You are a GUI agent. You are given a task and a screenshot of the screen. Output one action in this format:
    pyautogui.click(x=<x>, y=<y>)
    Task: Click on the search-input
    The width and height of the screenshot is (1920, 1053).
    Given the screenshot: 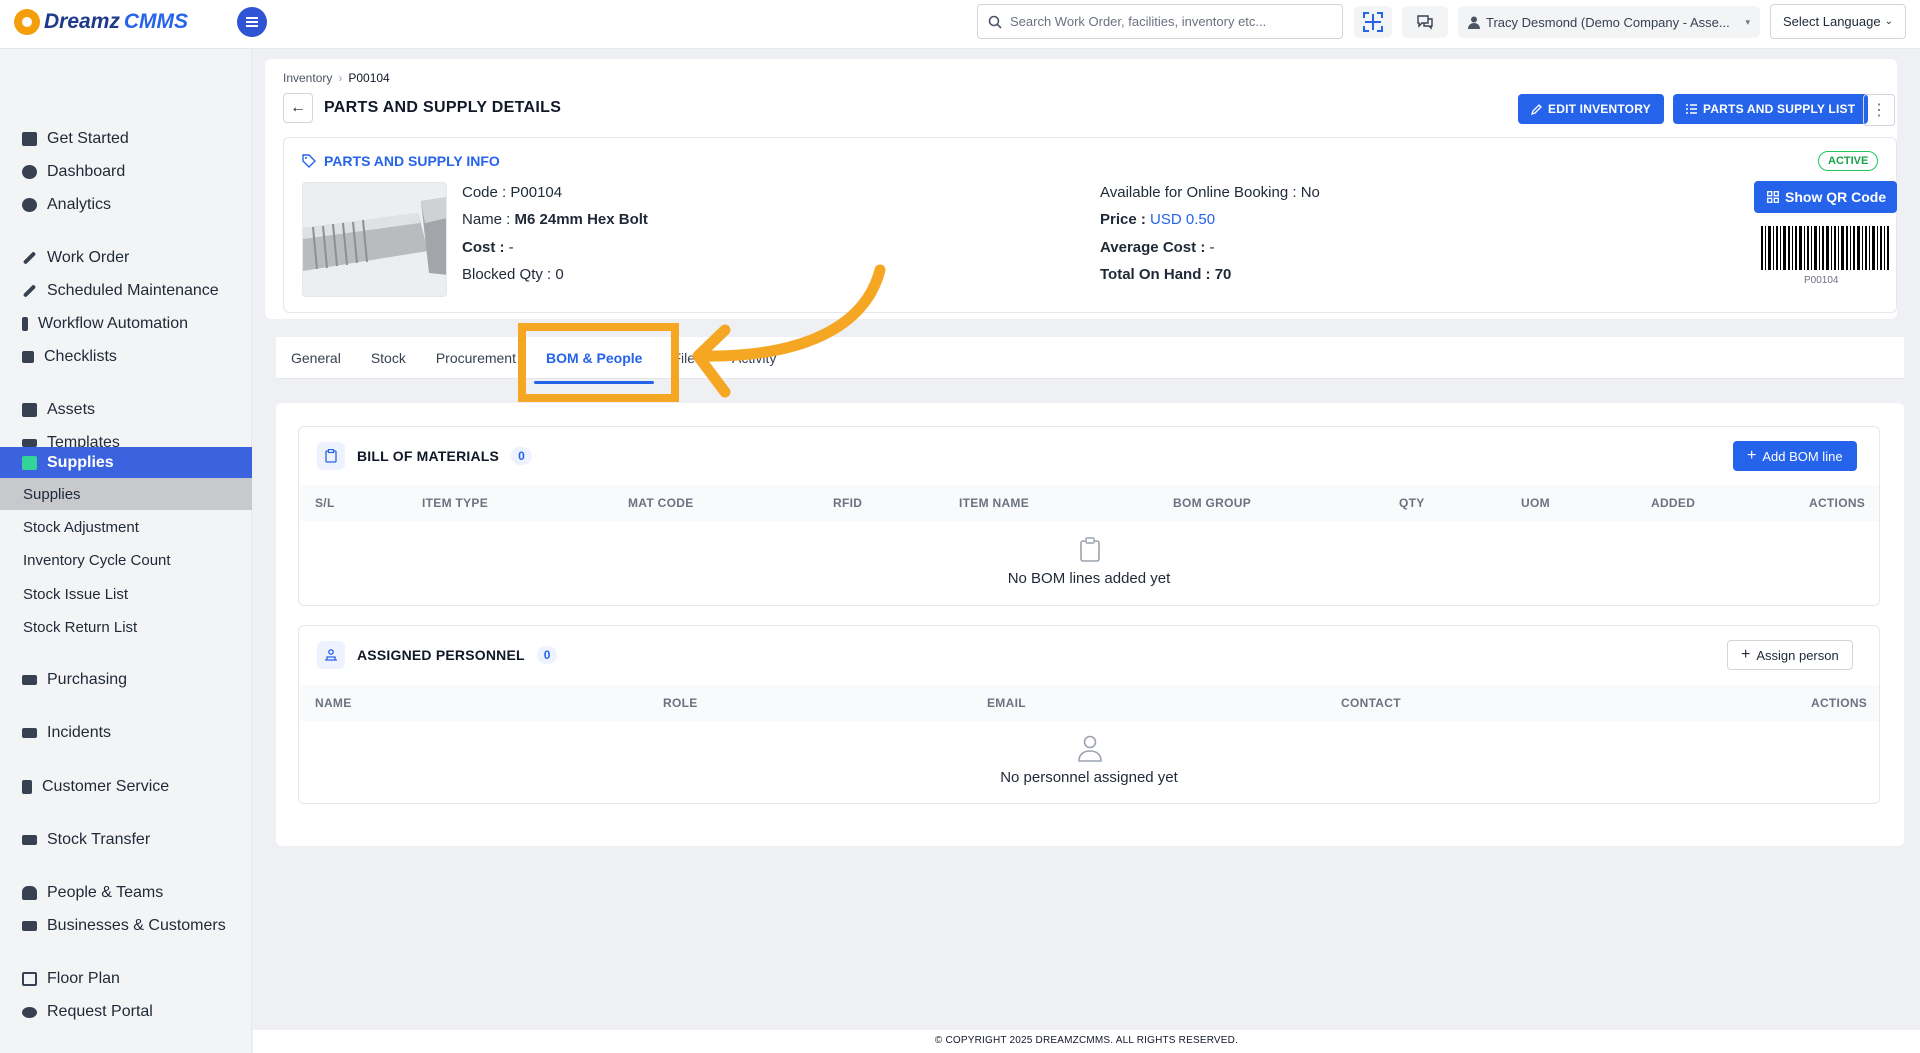 What is the action you would take?
    pyautogui.click(x=1170, y=21)
    